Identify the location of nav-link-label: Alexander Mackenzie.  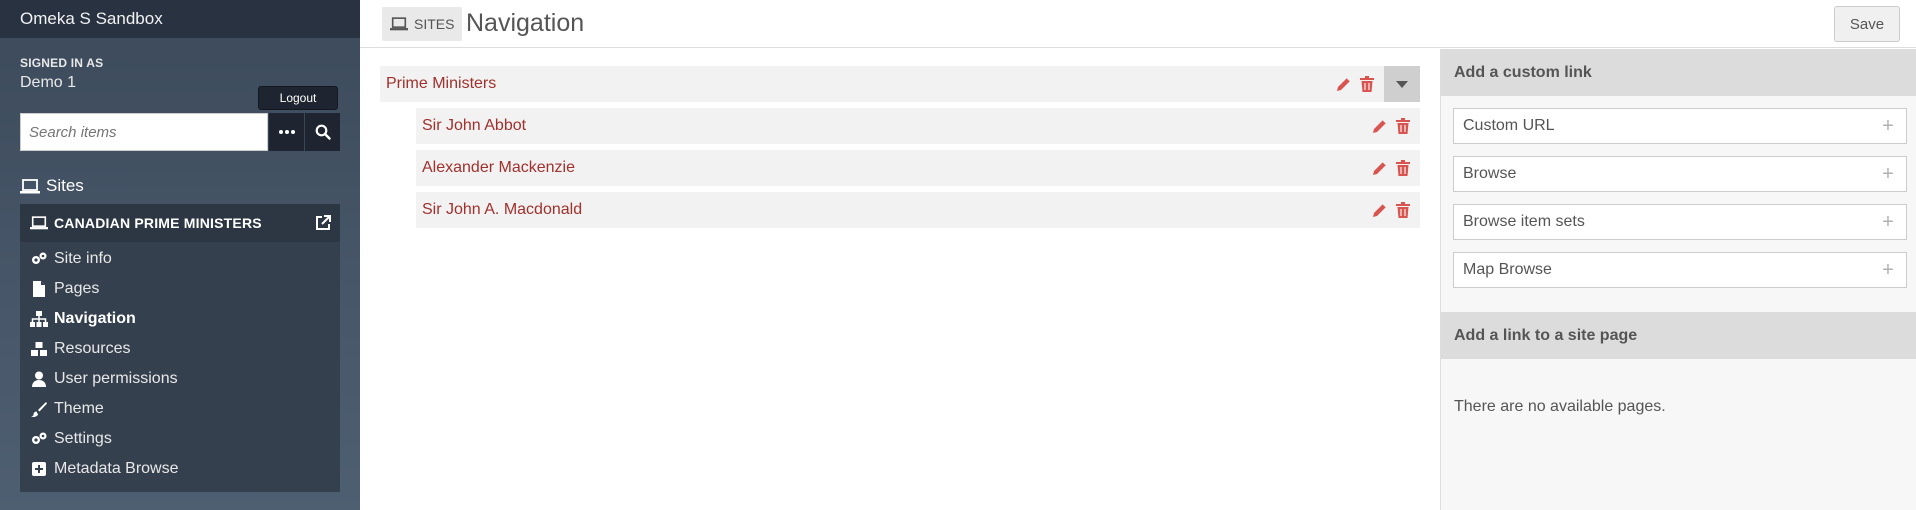
(897, 168).